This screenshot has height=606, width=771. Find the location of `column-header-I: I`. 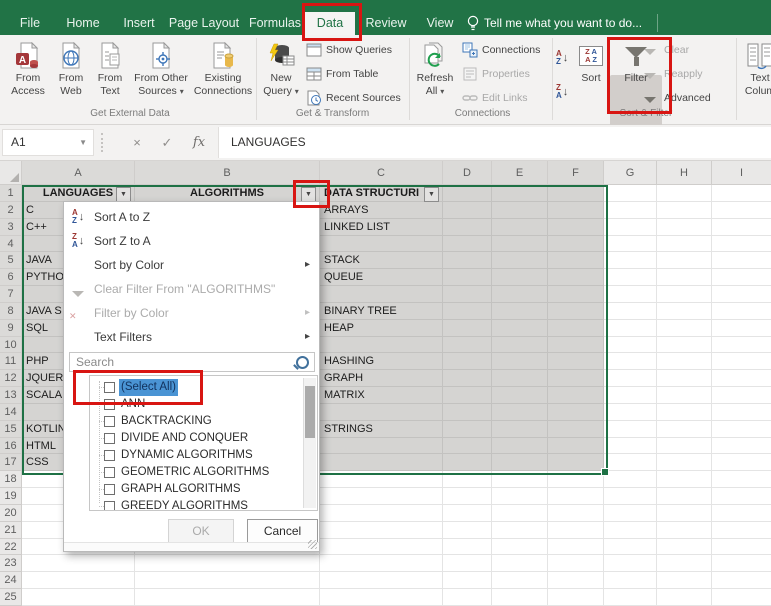

column-header-I: I is located at coordinates (741, 173).